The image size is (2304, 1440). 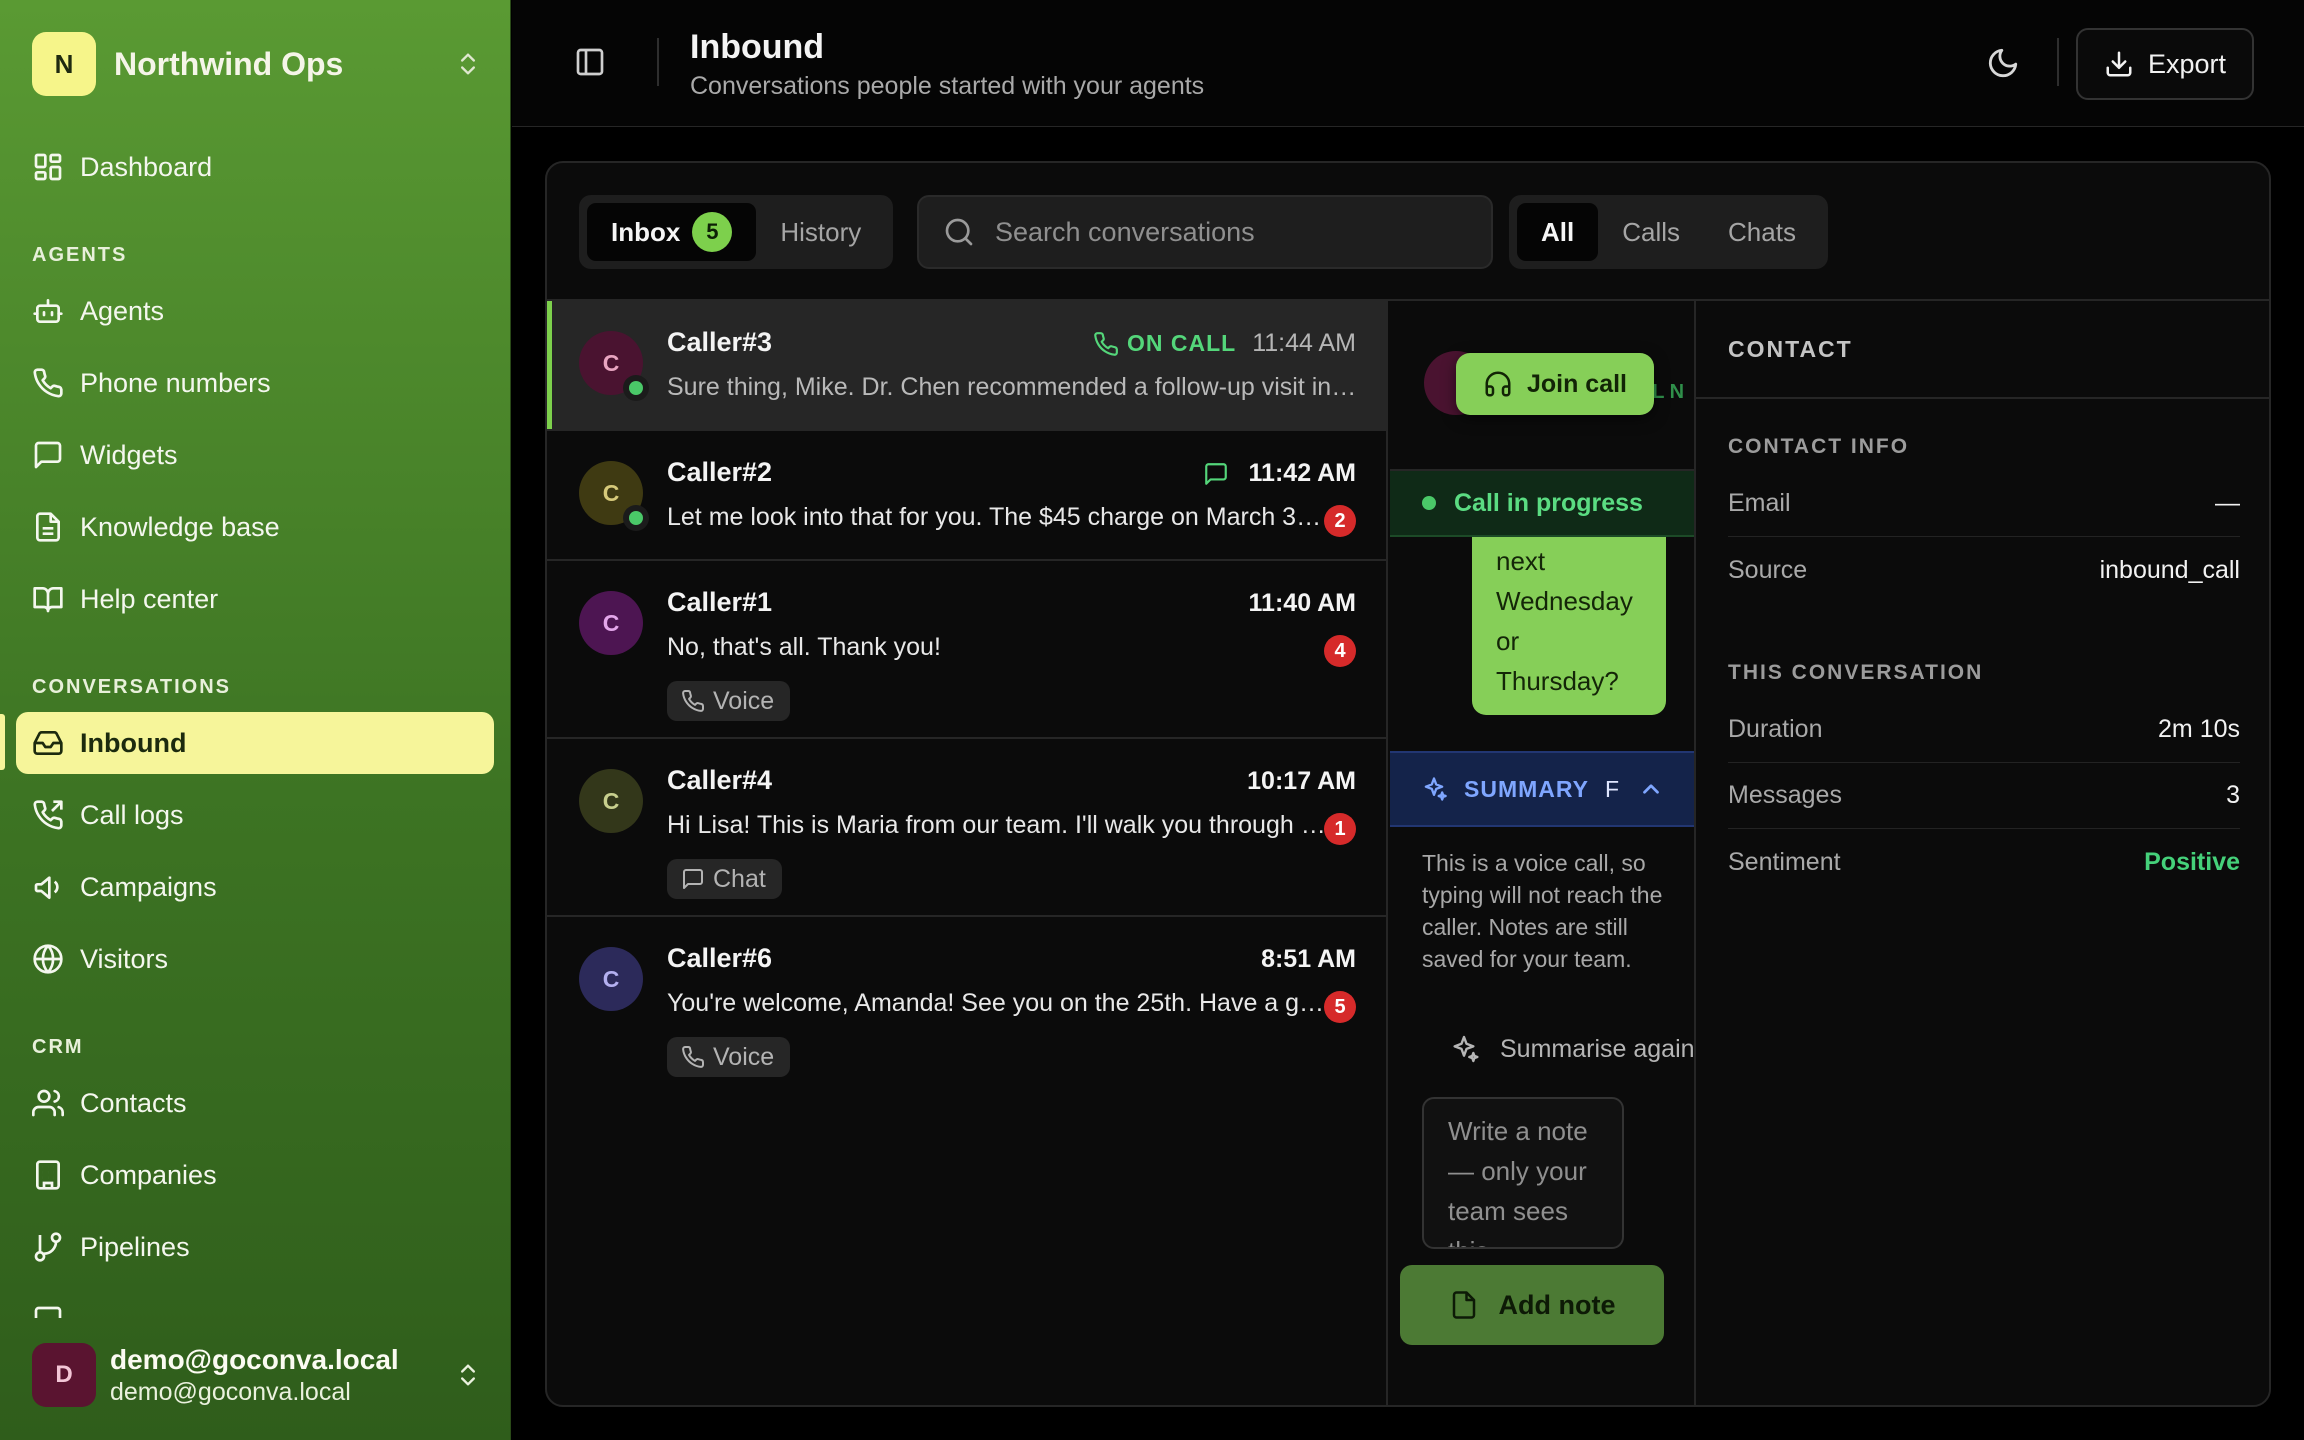 I want to click on section-label-agents: AGENTS, so click(x=80, y=255).